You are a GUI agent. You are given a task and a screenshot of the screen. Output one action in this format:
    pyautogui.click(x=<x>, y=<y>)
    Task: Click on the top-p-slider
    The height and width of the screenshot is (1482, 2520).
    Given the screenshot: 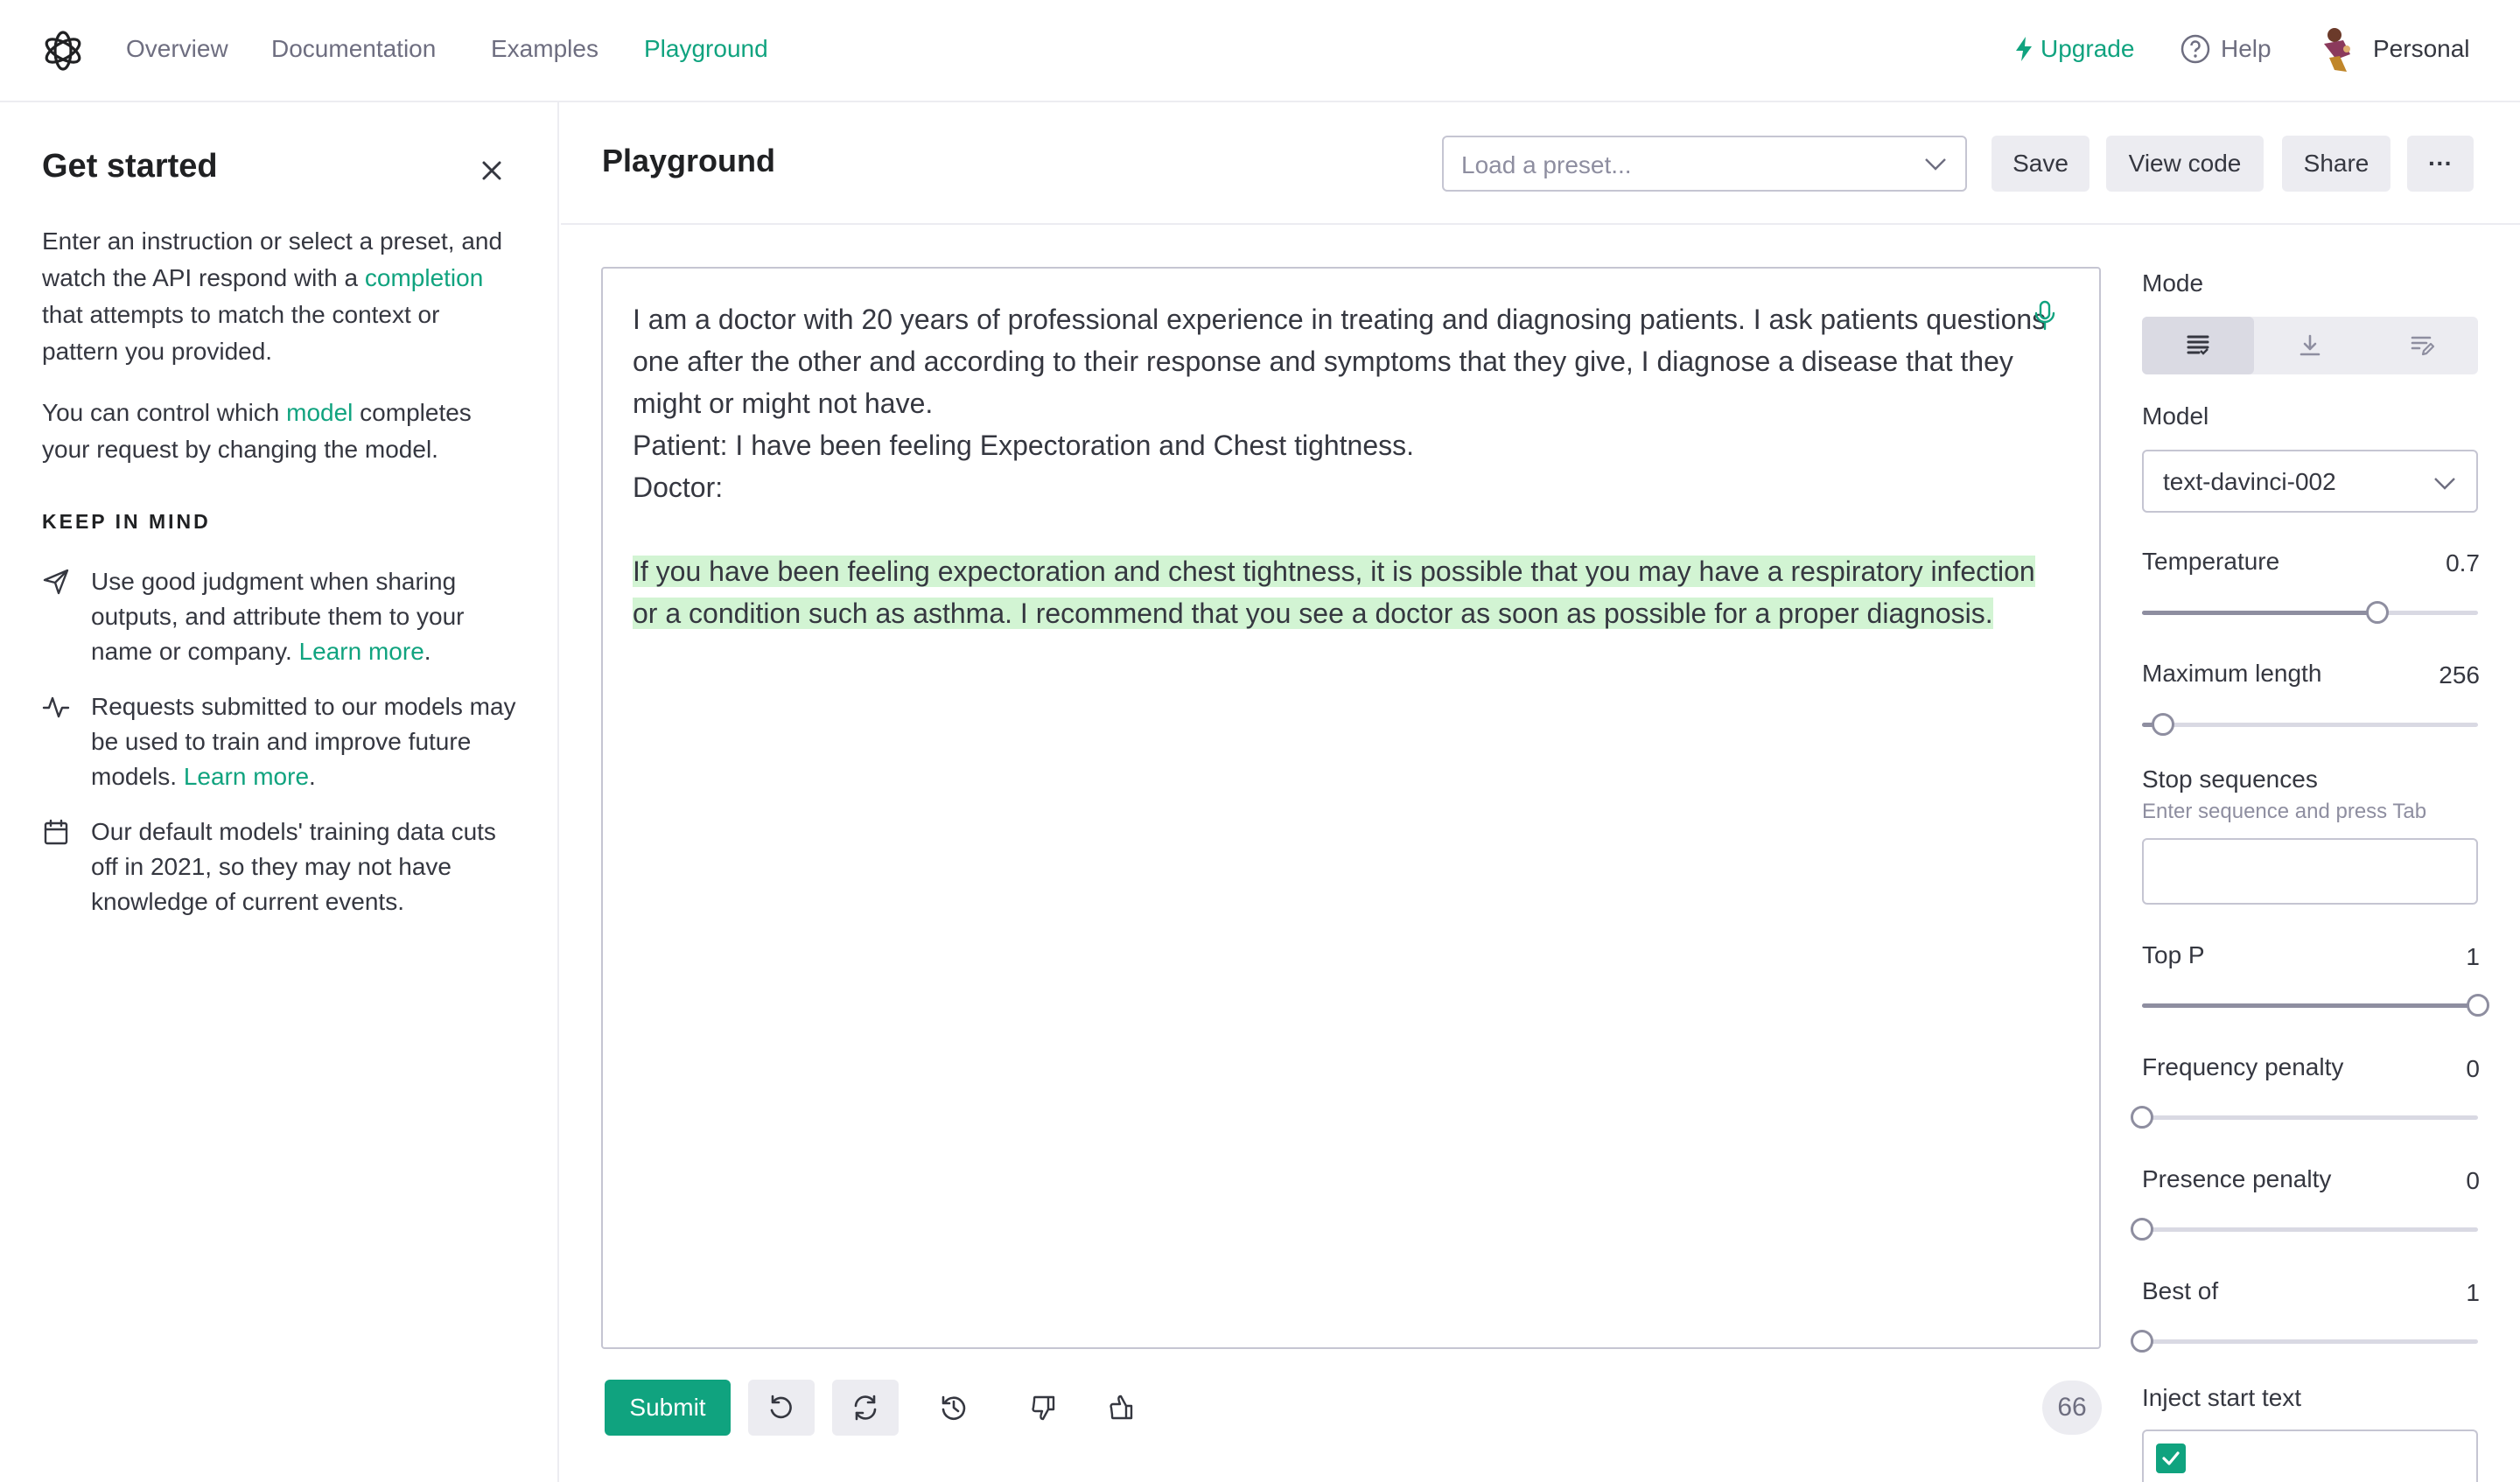 What is the action you would take?
    pyautogui.click(x=2315, y=1005)
    